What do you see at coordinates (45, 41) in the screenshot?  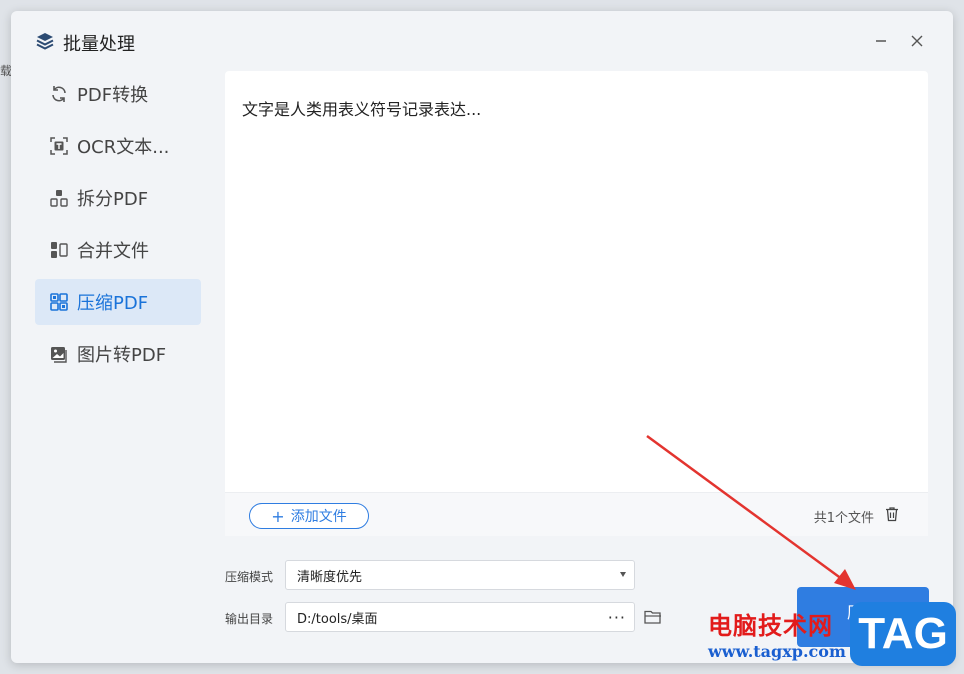 I see `layers-icon` at bounding box center [45, 41].